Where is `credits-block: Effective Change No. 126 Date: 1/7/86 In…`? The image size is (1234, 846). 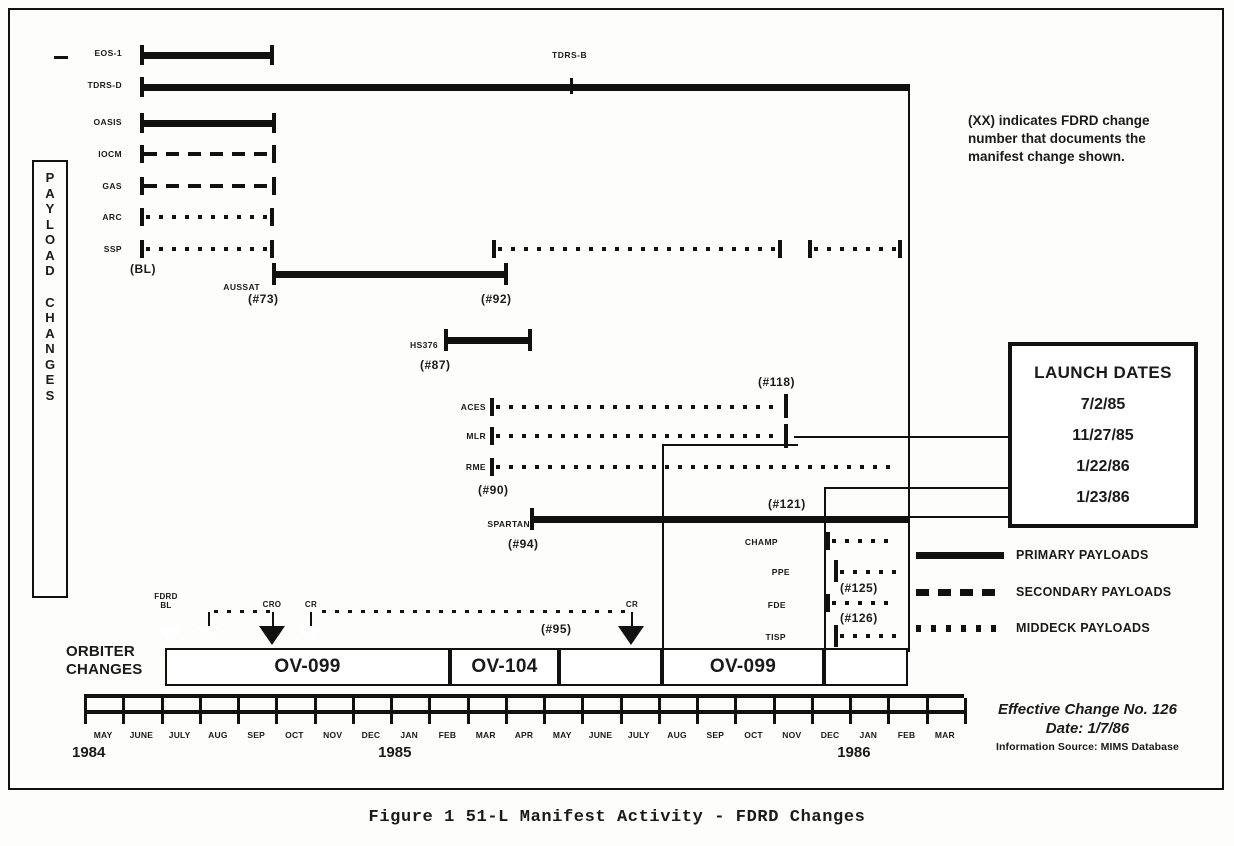
credits-block: Effective Change No. 126 Date: 1/7/86 In… is located at coordinates (1087, 726).